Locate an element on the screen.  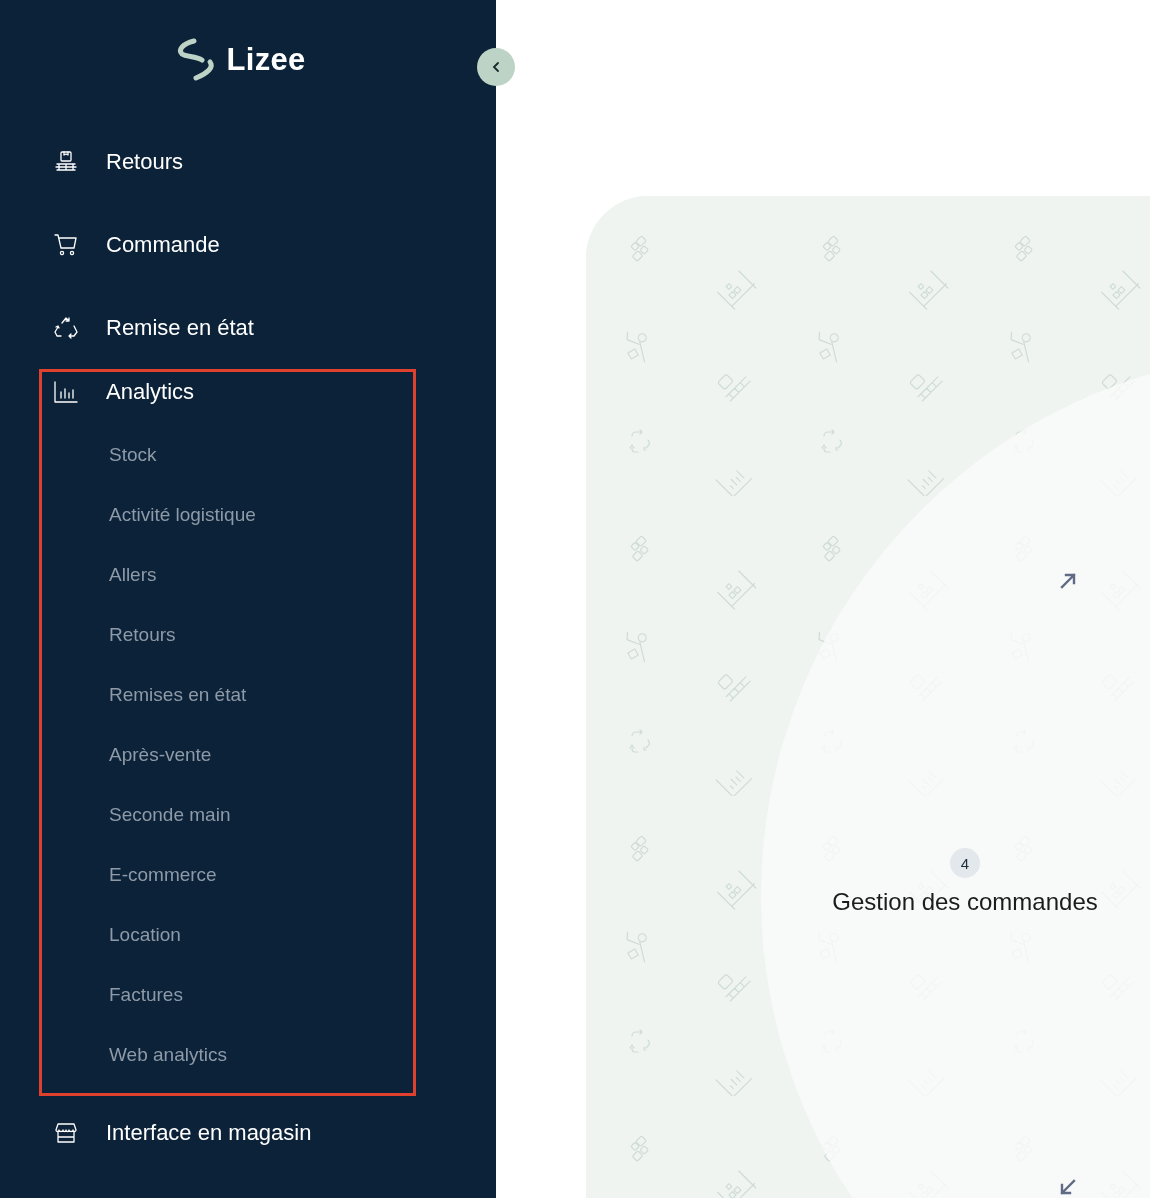
sidebar-item: Remise en état is located at coordinates (248, 327).